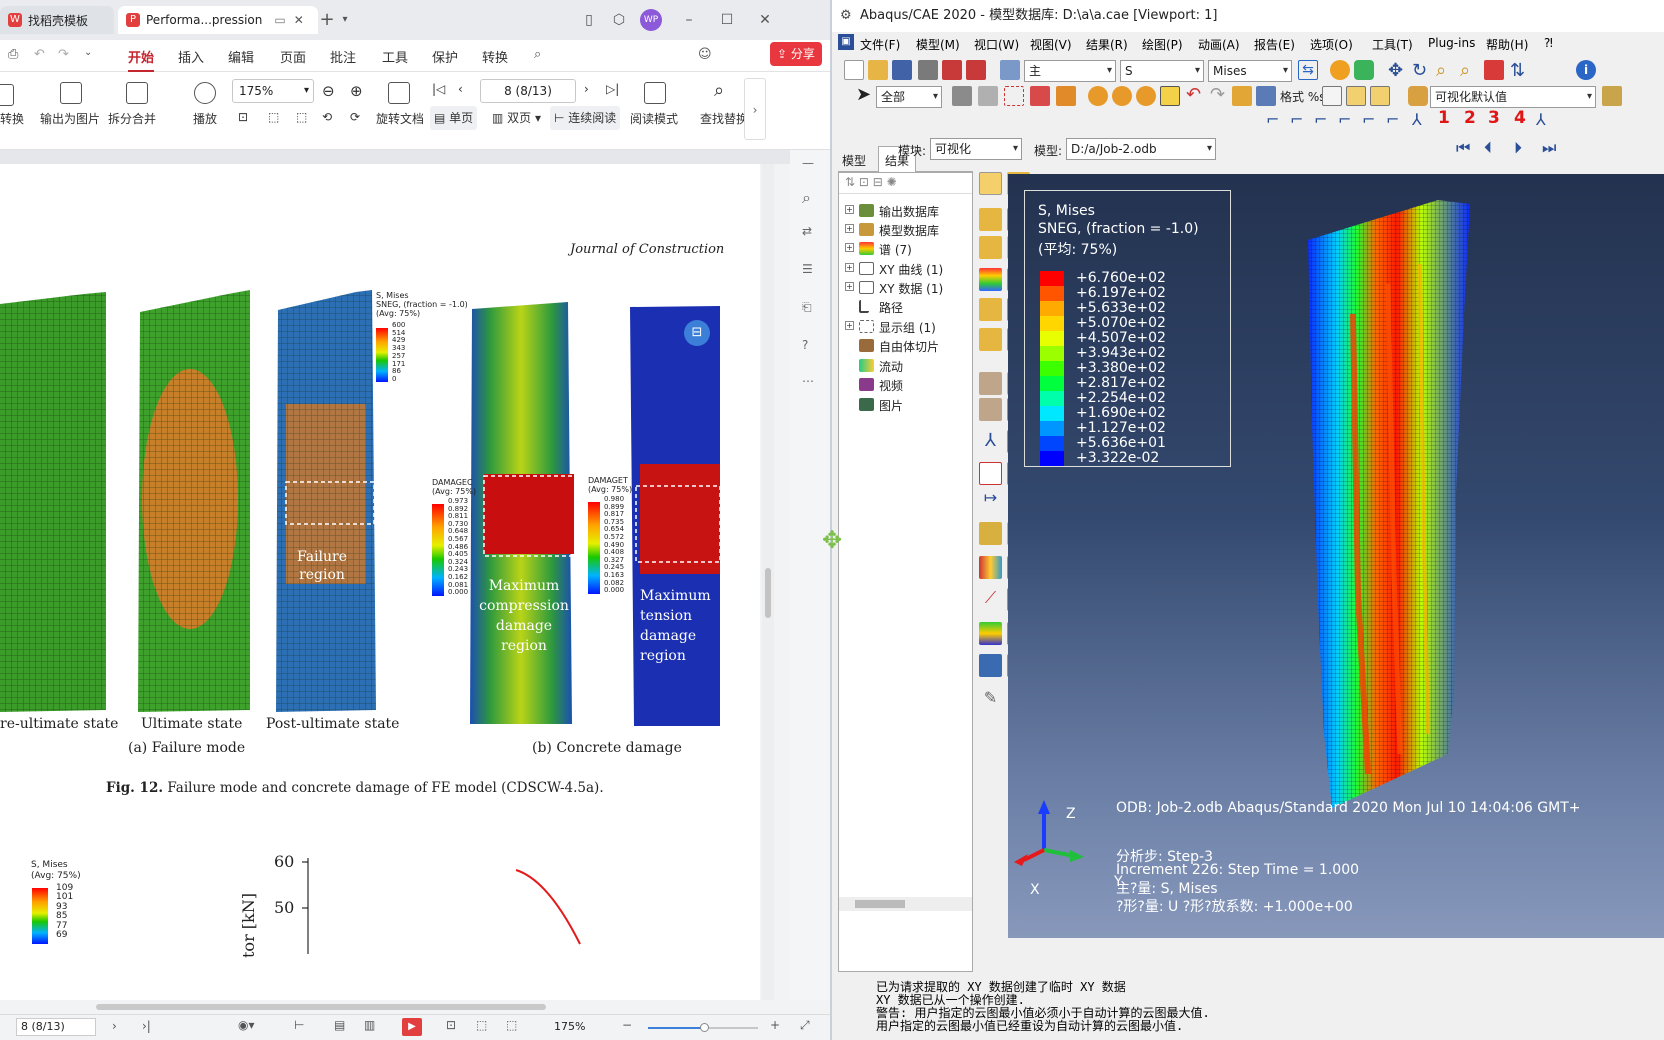  Describe the element at coordinates (805, 345) in the screenshot. I see `help-icon: ?` at that location.